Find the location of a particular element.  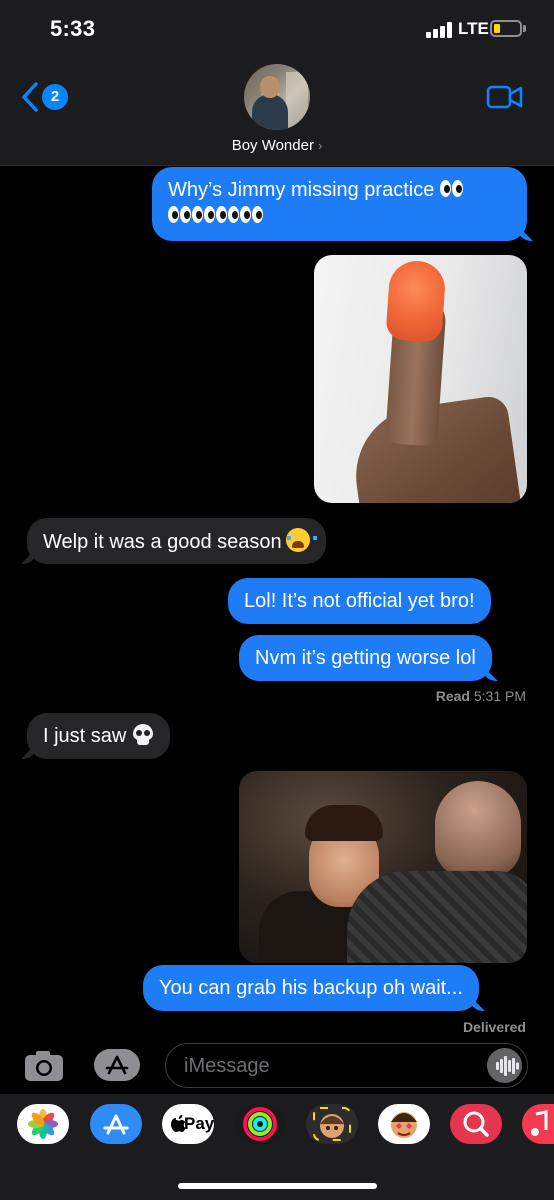

app-store-button is located at coordinates (118, 1065).